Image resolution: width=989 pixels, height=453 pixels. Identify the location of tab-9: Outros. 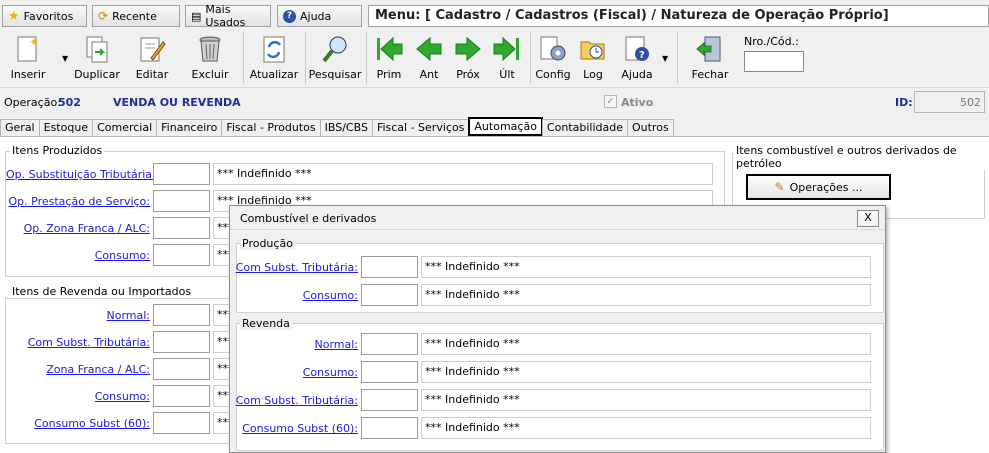
(650, 127).